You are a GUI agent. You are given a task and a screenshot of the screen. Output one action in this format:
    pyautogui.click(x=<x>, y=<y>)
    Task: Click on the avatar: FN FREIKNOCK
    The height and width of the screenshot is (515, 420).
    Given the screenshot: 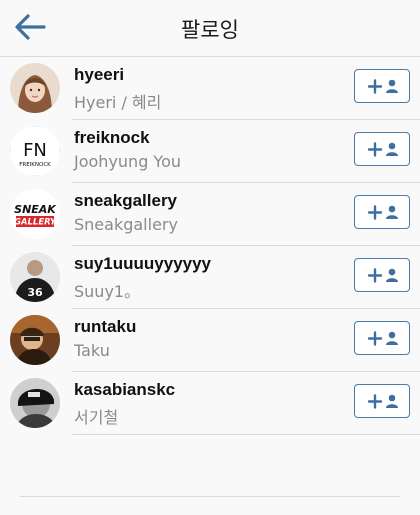 What is the action you would take?
    pyautogui.click(x=35, y=151)
    